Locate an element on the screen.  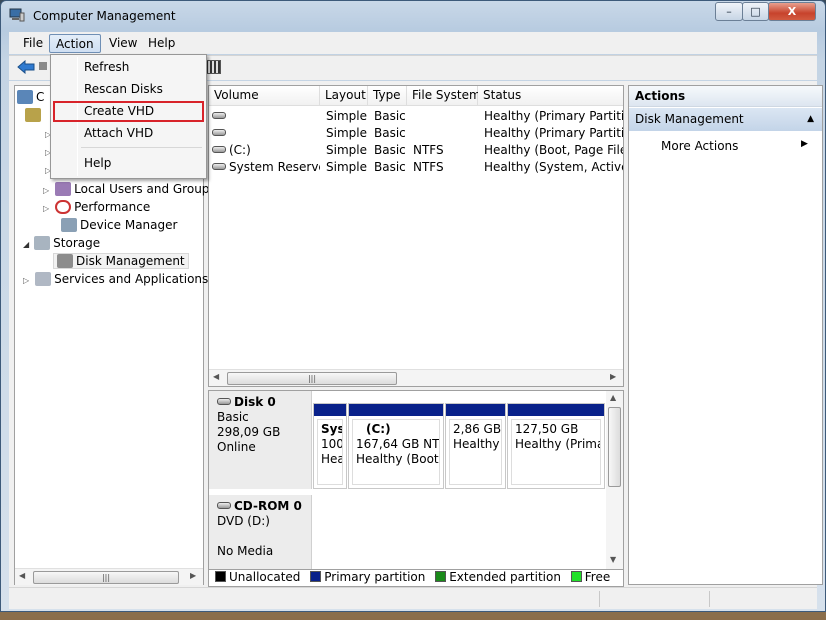
legend-label: Primary partition is located at coordinates (375, 577).